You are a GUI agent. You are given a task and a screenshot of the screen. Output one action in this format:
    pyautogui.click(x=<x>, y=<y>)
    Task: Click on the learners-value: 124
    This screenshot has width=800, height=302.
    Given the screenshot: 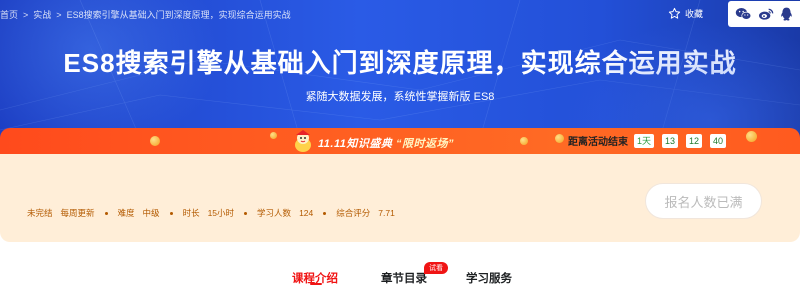 What is the action you would take?
    pyautogui.click(x=306, y=213)
    